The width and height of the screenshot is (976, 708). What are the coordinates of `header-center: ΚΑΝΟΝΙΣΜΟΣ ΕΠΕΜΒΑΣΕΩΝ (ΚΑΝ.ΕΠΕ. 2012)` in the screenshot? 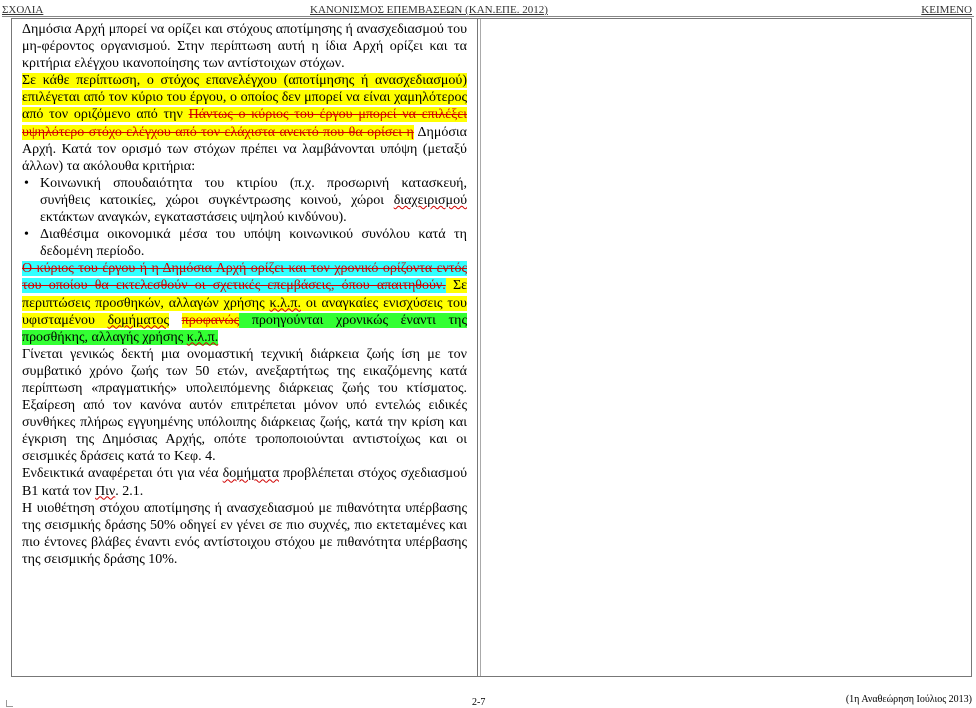 It's located at (429, 10).